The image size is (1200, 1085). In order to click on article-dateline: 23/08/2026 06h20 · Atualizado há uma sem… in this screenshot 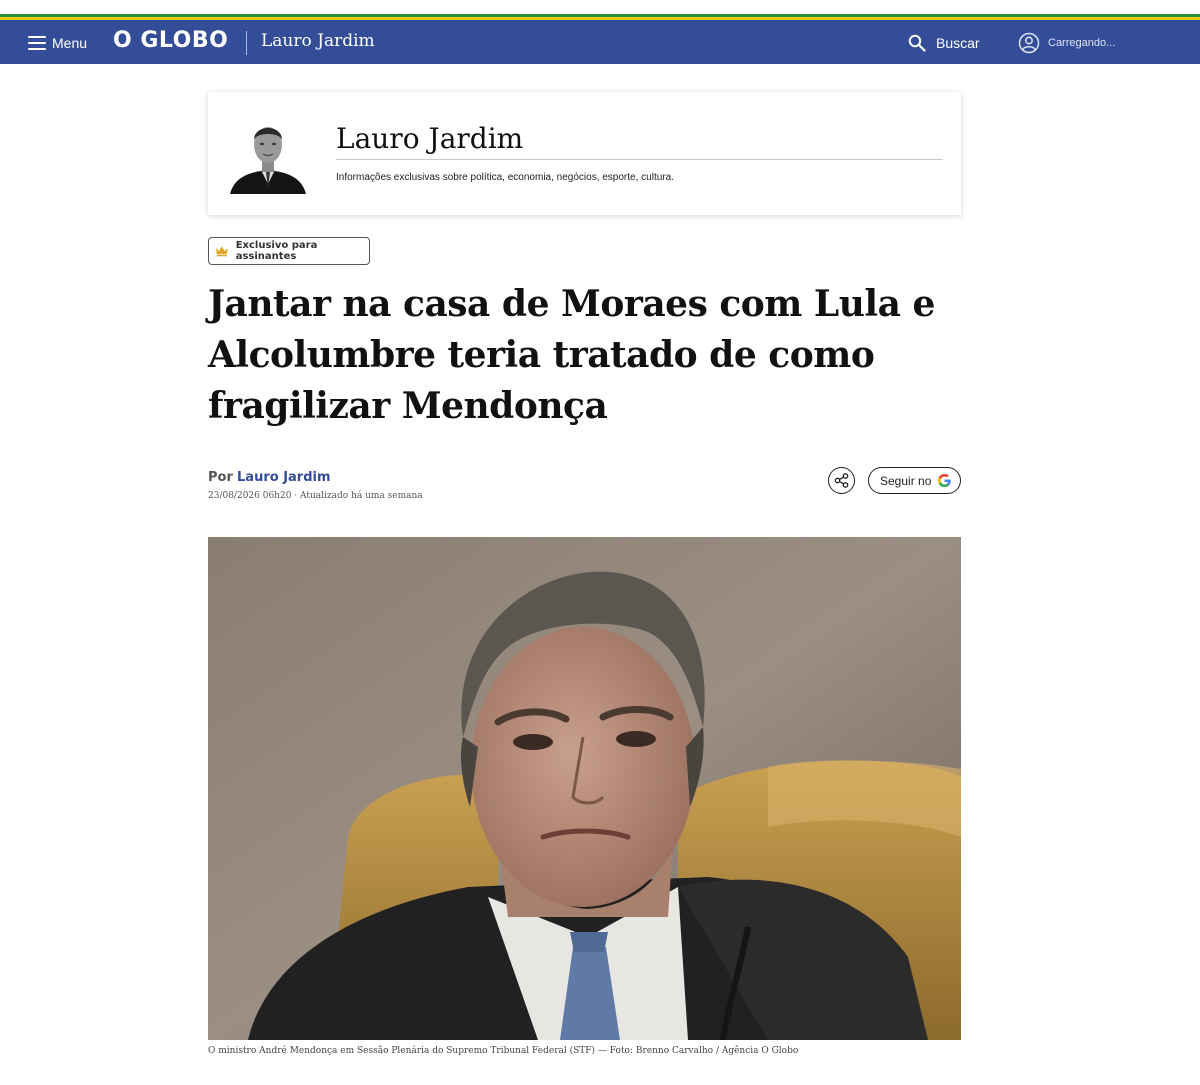, I will do `click(315, 496)`.